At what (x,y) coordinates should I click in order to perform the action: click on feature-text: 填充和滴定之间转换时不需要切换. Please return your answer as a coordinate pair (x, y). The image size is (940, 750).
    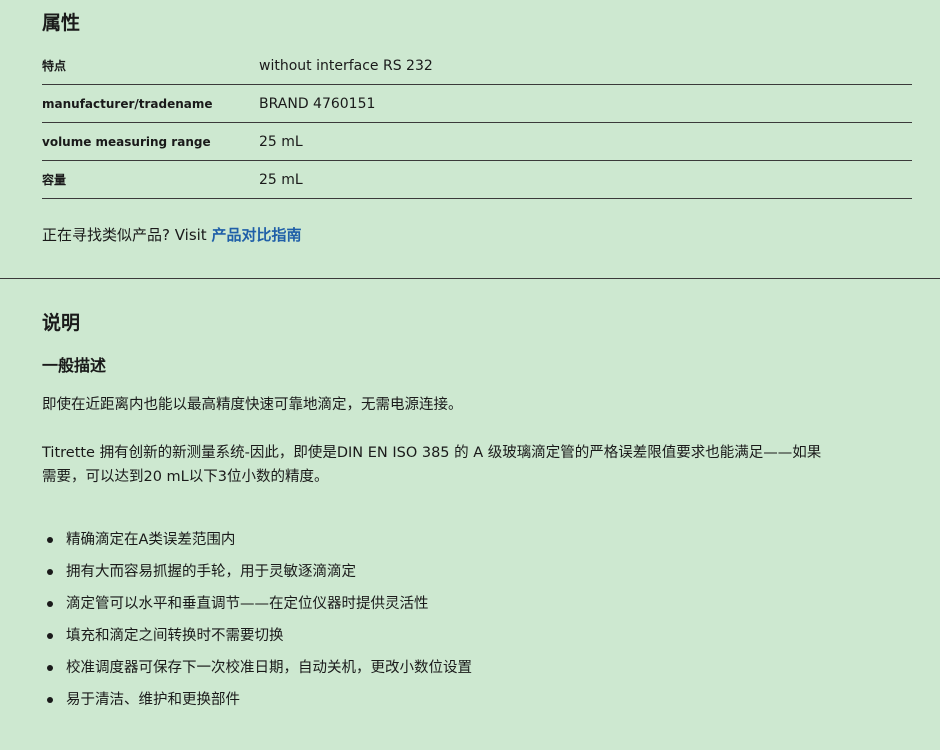
    Looking at the image, I should click on (175, 636).